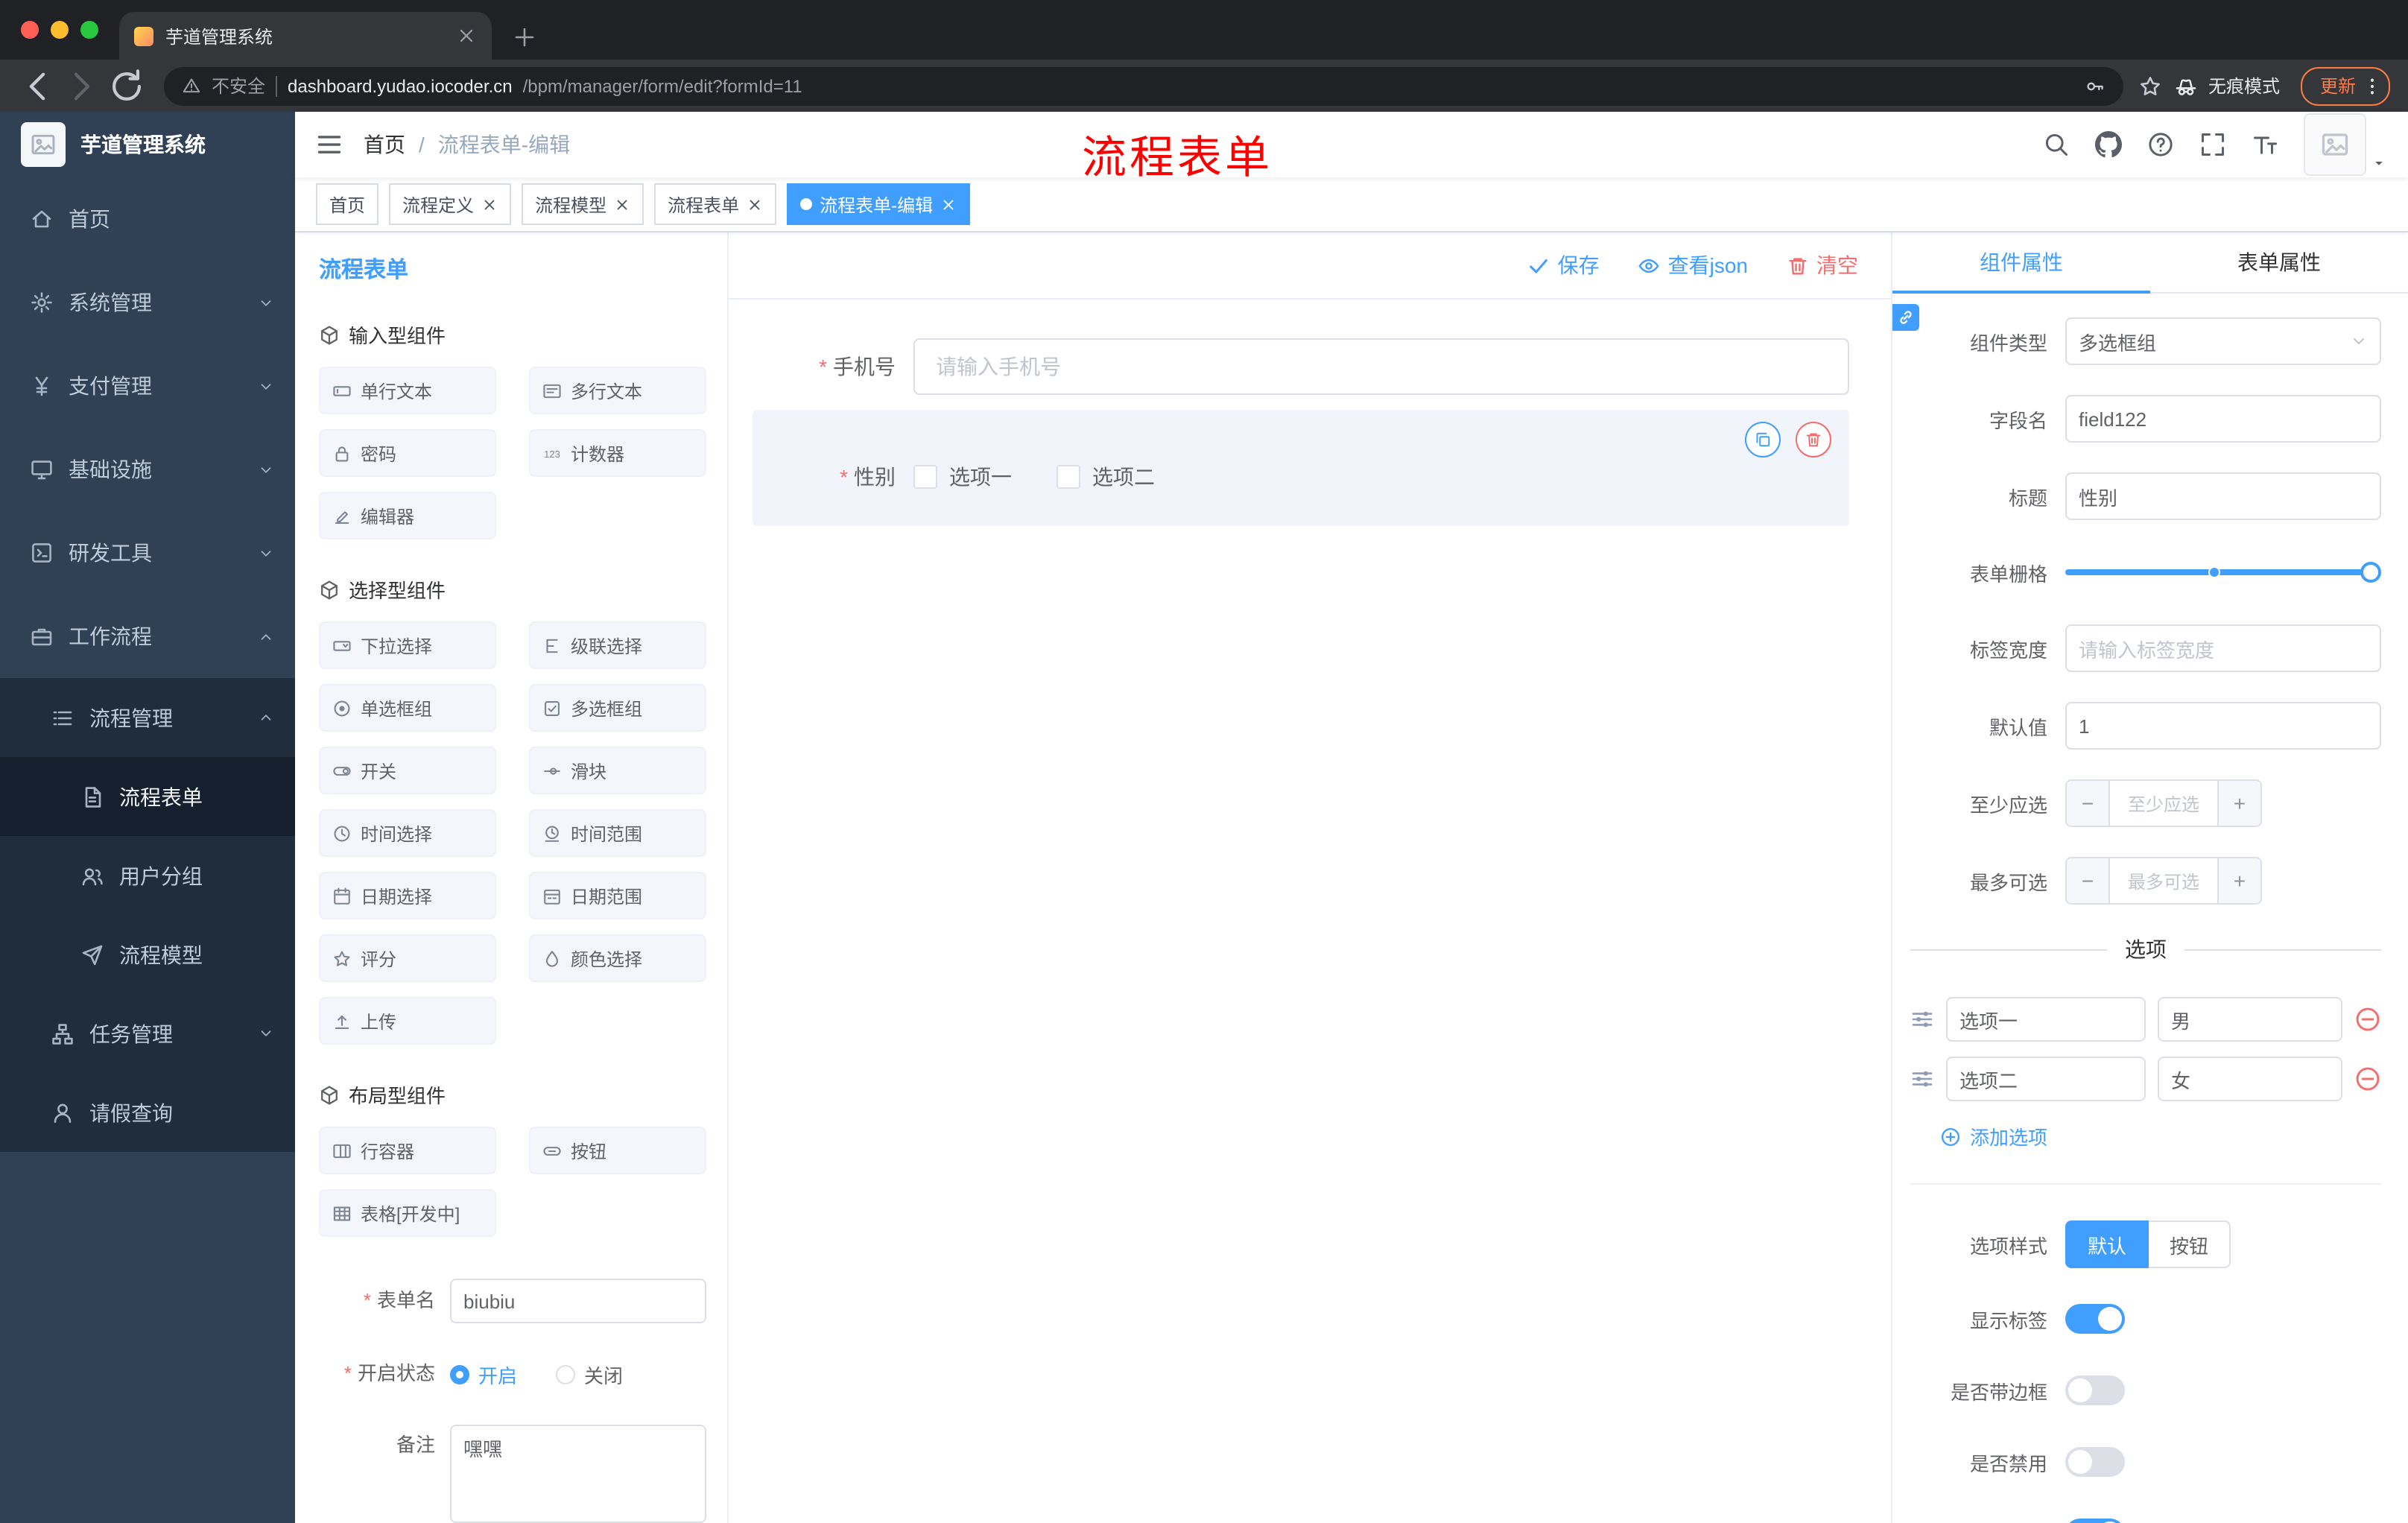 The width and height of the screenshot is (2408, 1523). I want to click on view-json-button: 查看json, so click(1693, 265).